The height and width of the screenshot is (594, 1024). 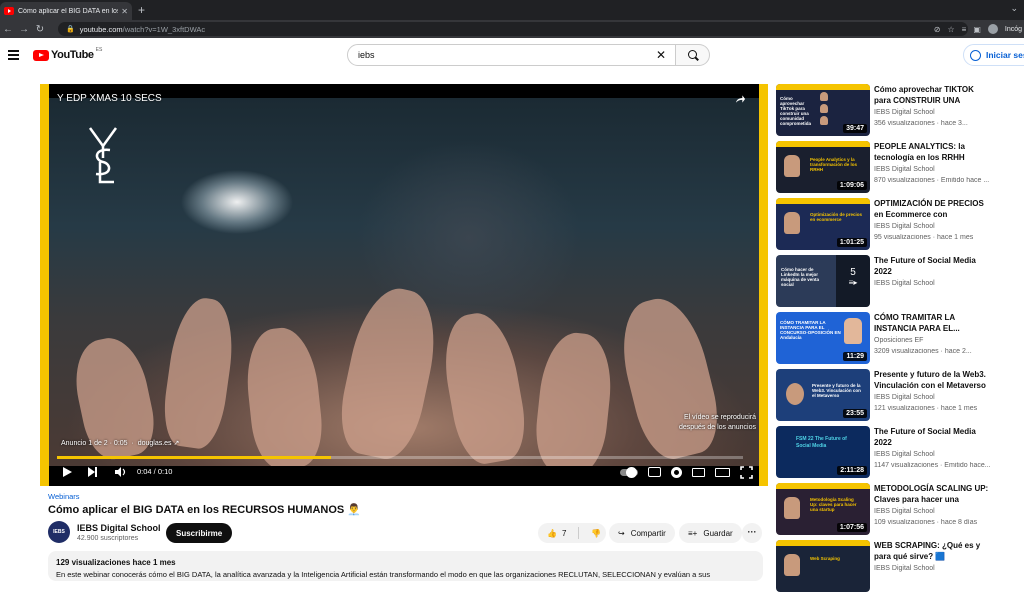 I want to click on omnibox: 🔒 youtube.com /watch?v=1W_3xftDWAc, so click(x=513, y=29).